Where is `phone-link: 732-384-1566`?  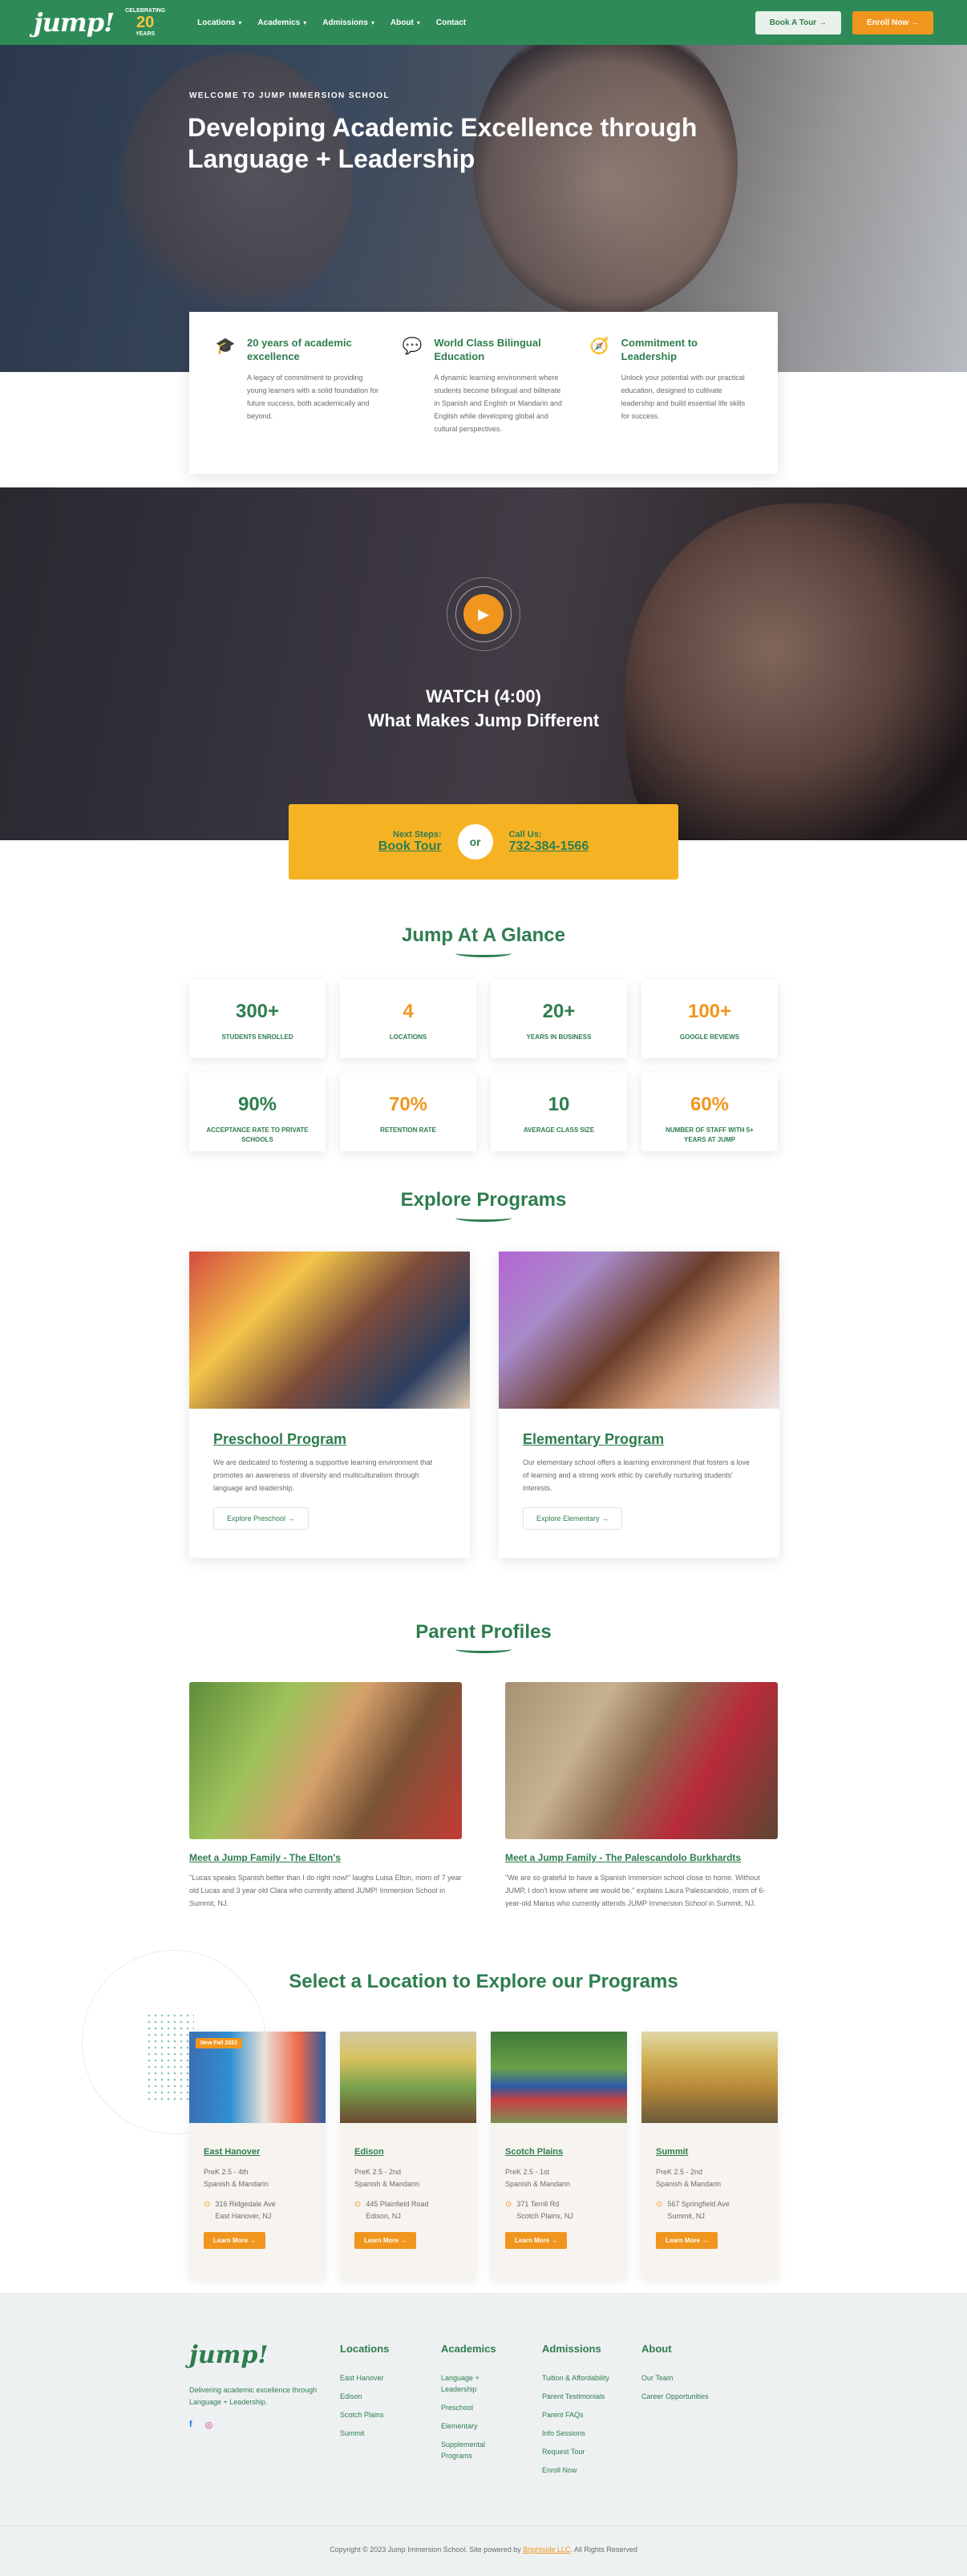 phone-link: 732-384-1566 is located at coordinates (549, 846).